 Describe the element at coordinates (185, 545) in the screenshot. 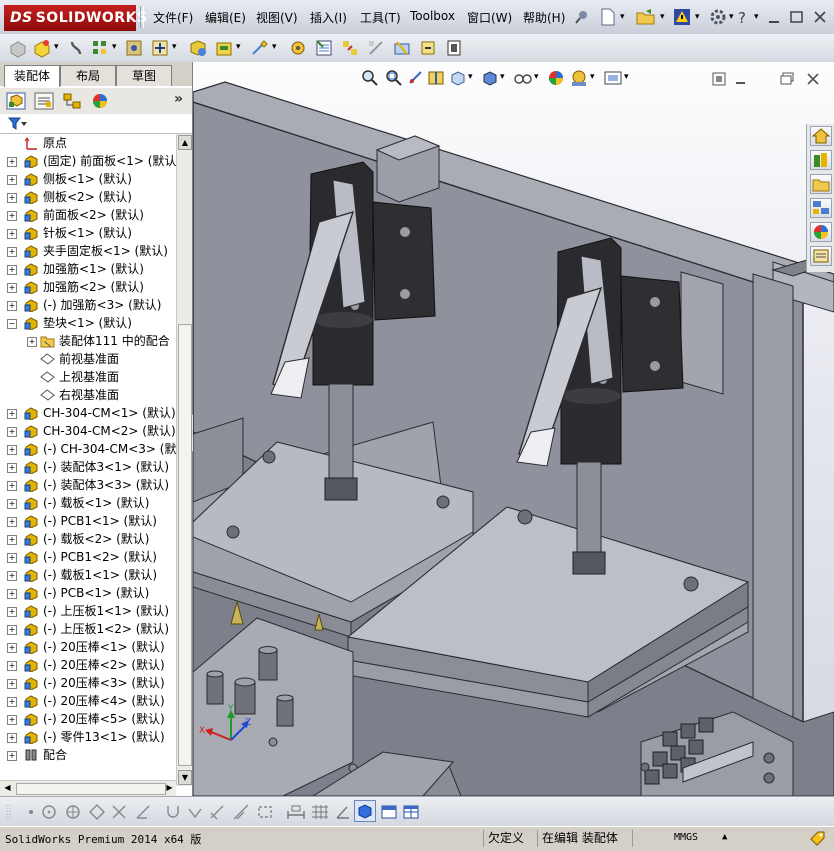

I see `scrollbar-thumb` at that location.